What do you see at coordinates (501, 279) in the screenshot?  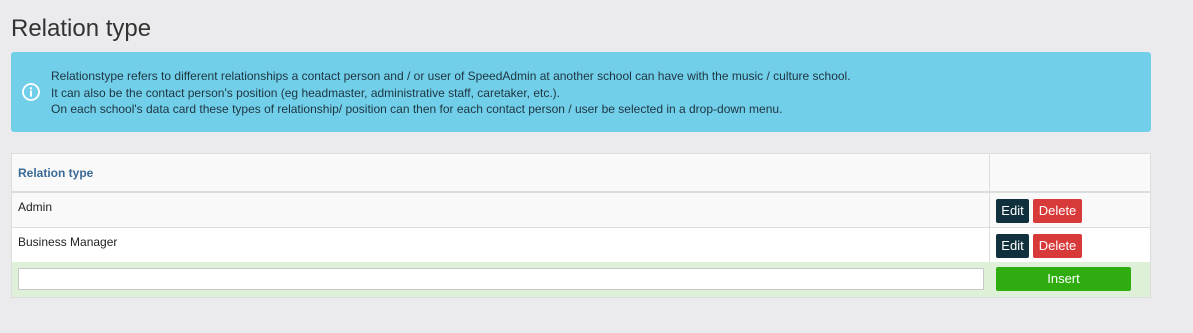 I see `new-relation-type-input` at bounding box center [501, 279].